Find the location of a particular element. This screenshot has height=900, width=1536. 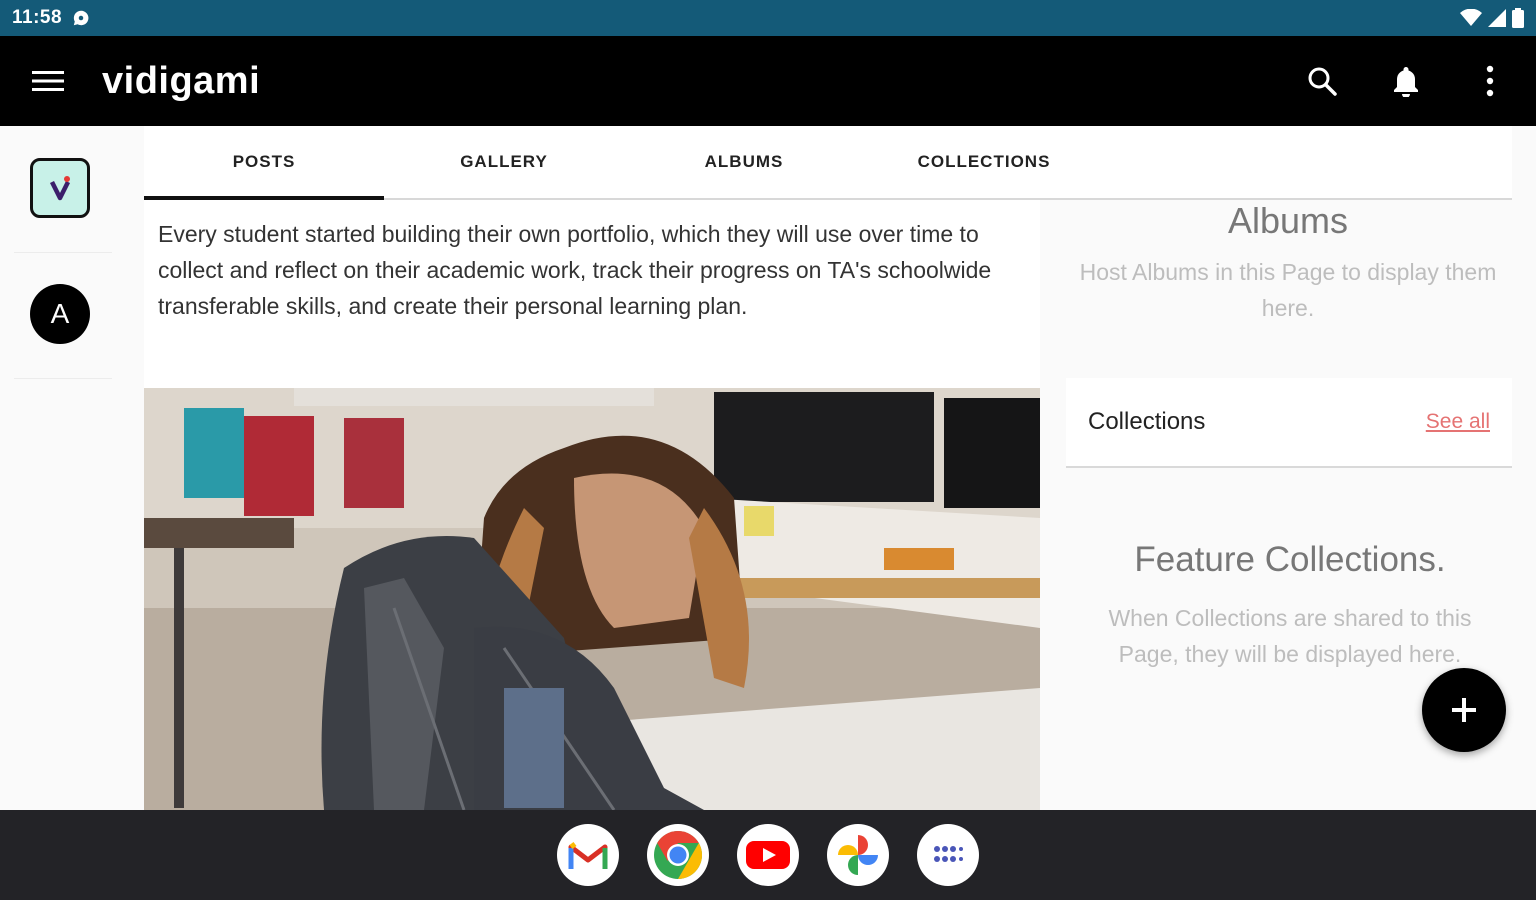

avatar-letter: A is located at coordinates (60, 313).